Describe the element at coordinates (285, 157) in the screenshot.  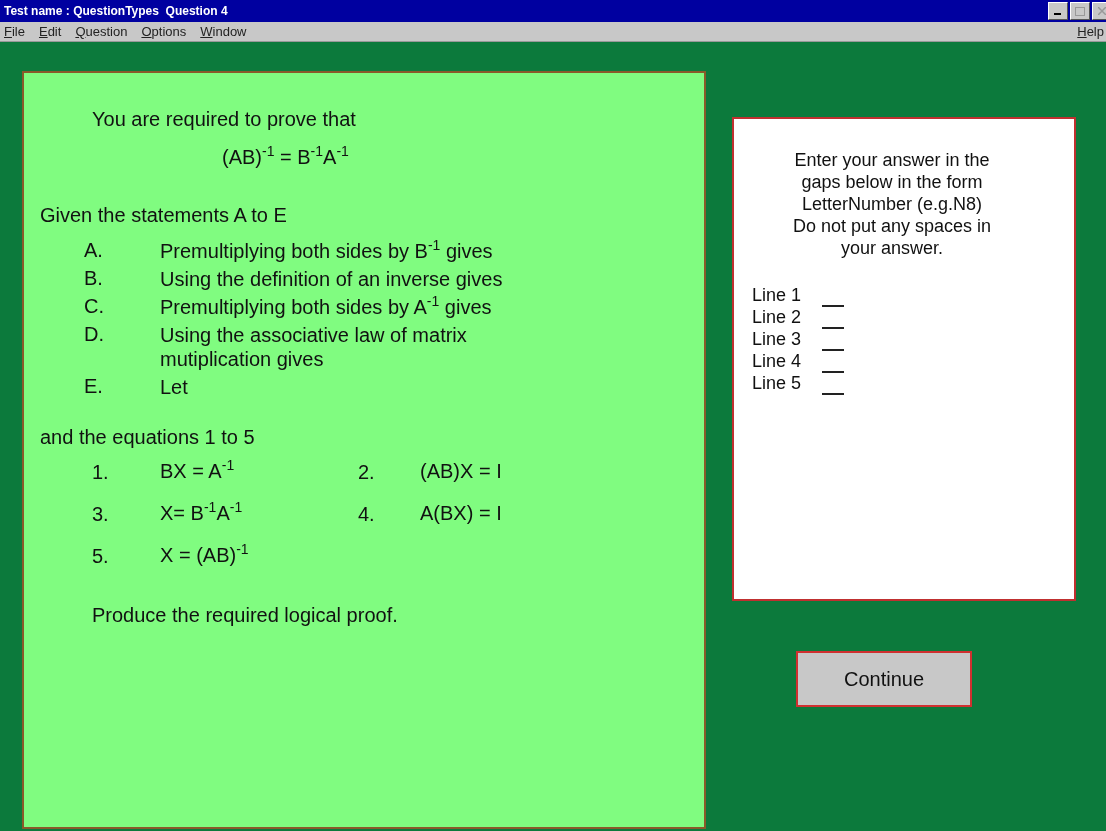
I see `target-equation: (AB)$^{-1}$ = B$^{-1}$A$^{-1}$` at that location.